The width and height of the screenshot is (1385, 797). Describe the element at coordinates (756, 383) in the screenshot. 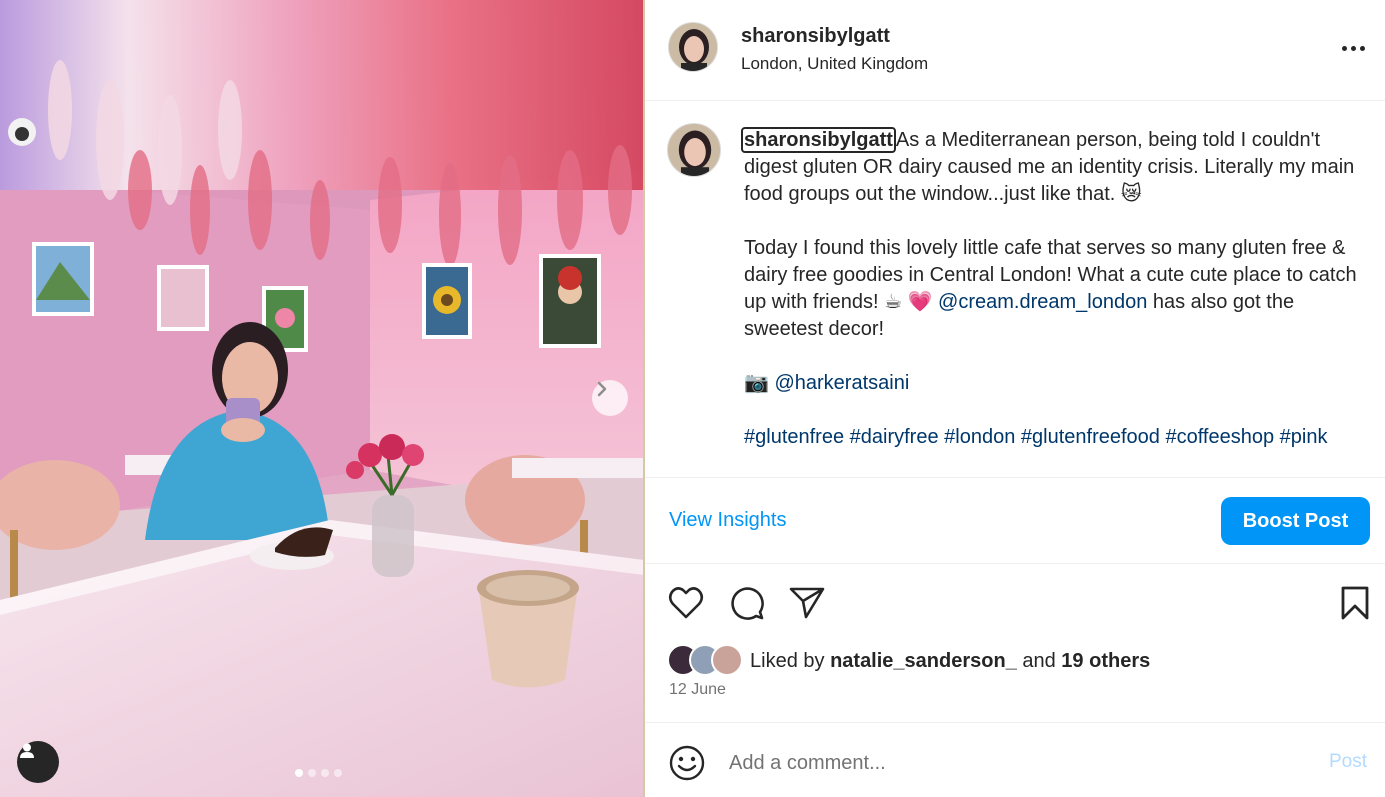

I see `camera-icon: 📷` at that location.